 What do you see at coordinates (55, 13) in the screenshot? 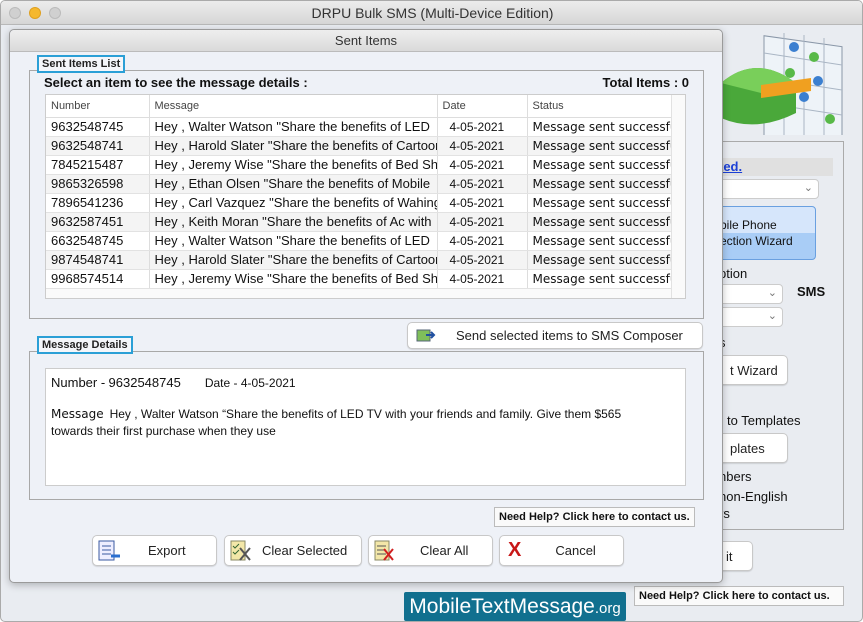
I see `zoom-window-button` at bounding box center [55, 13].